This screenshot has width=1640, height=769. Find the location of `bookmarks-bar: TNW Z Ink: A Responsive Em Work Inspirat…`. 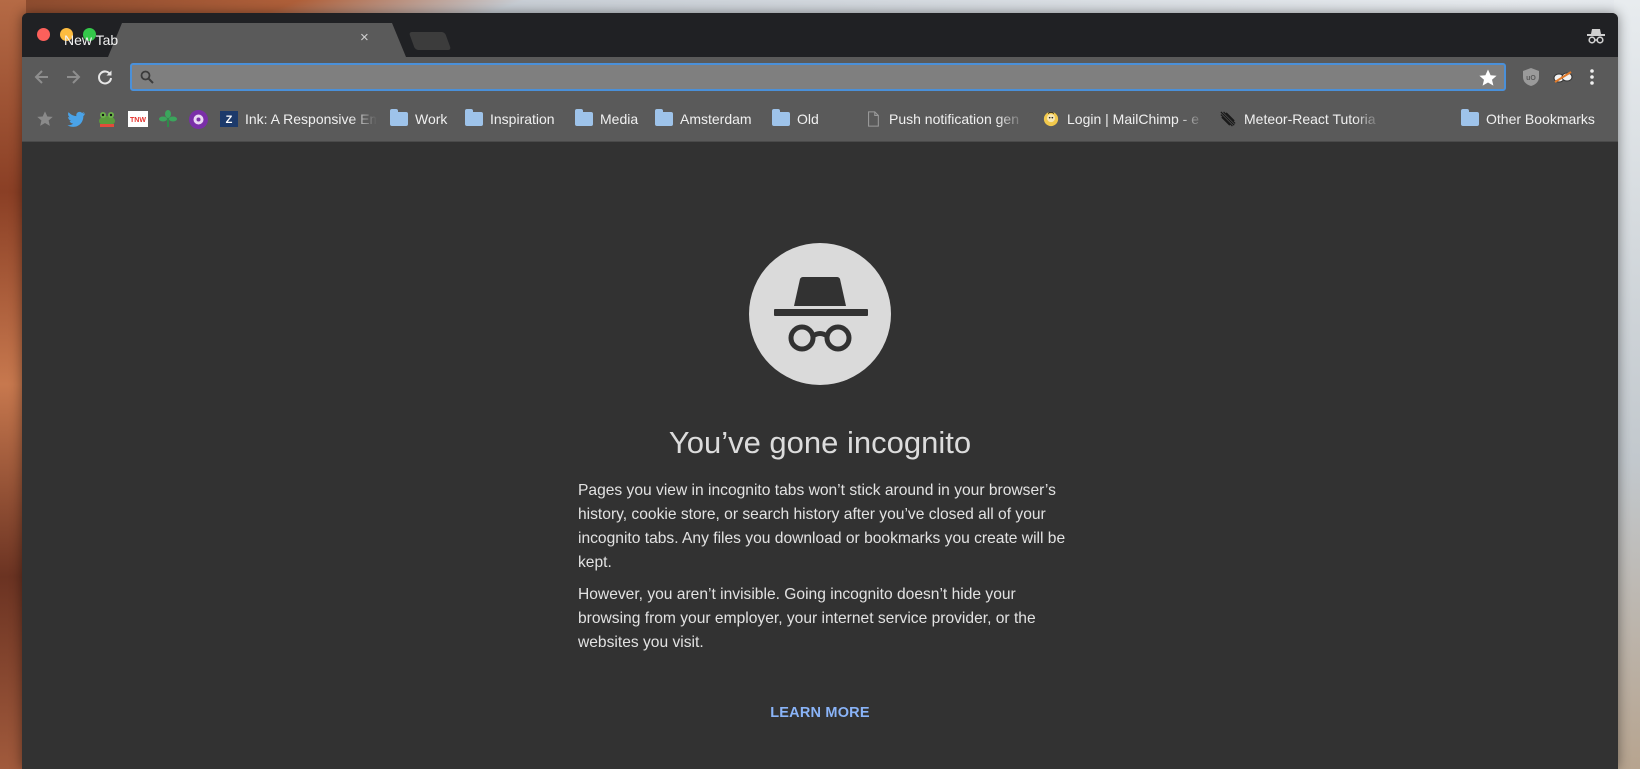

bookmarks-bar: TNW Z Ink: A Responsive Em Work Inspirat… is located at coordinates (820, 119).